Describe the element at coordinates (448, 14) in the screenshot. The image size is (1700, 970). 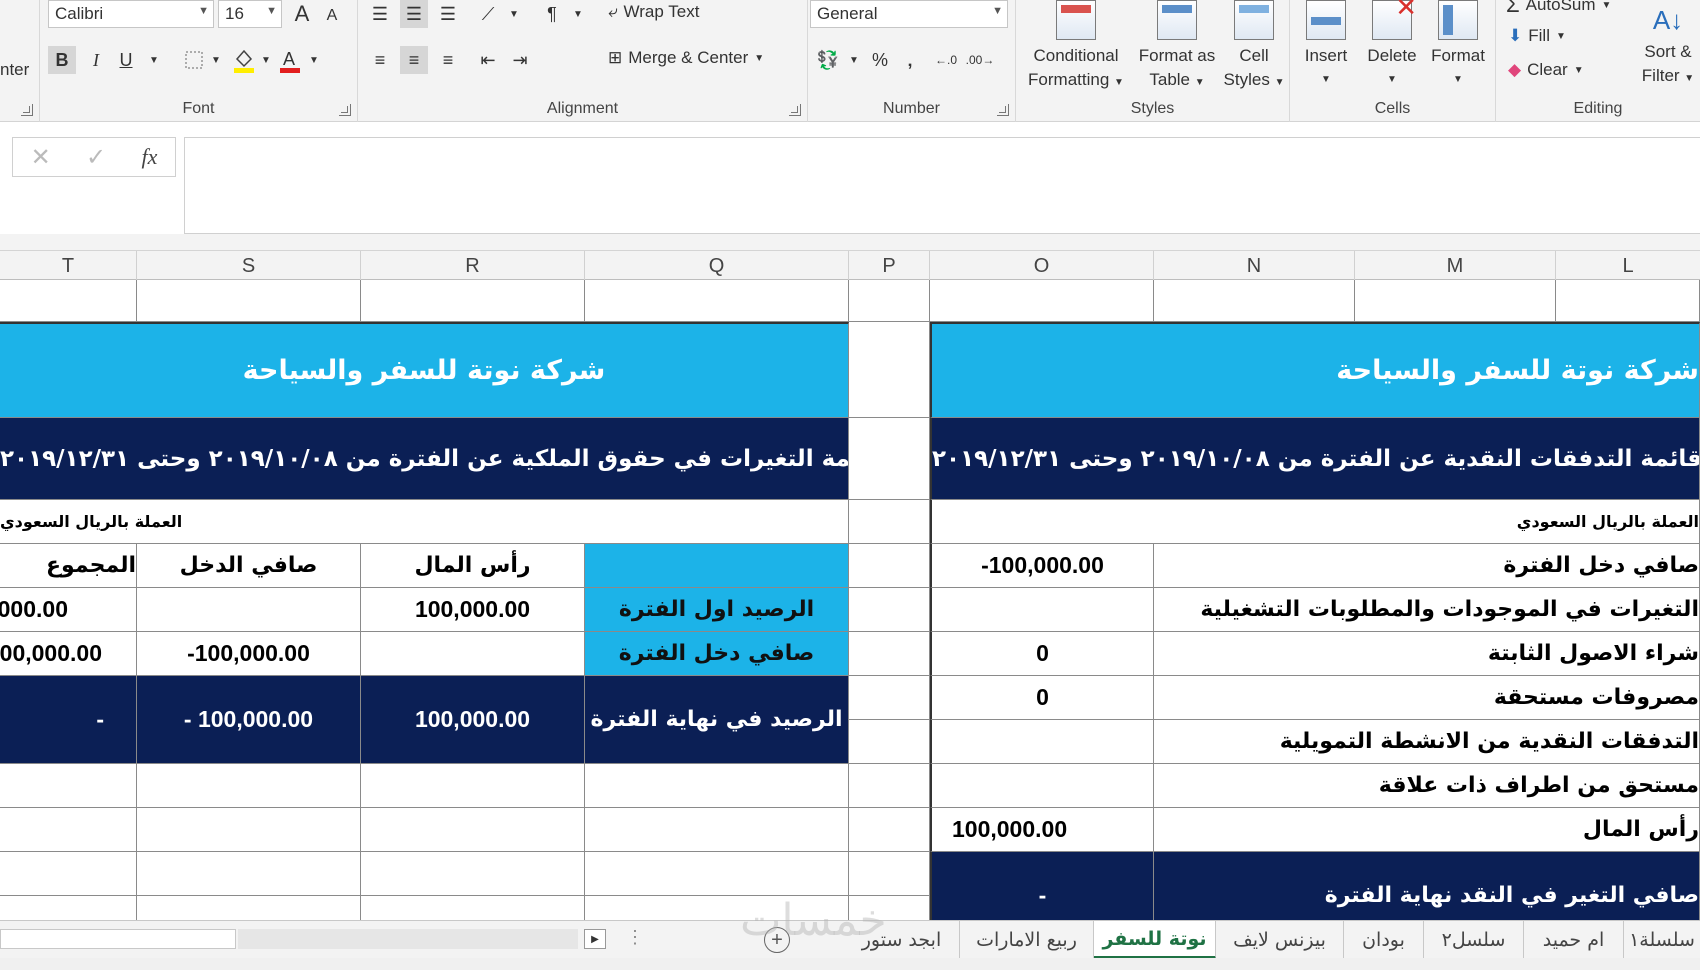
I see `align-bottom-icon: ☰` at that location.